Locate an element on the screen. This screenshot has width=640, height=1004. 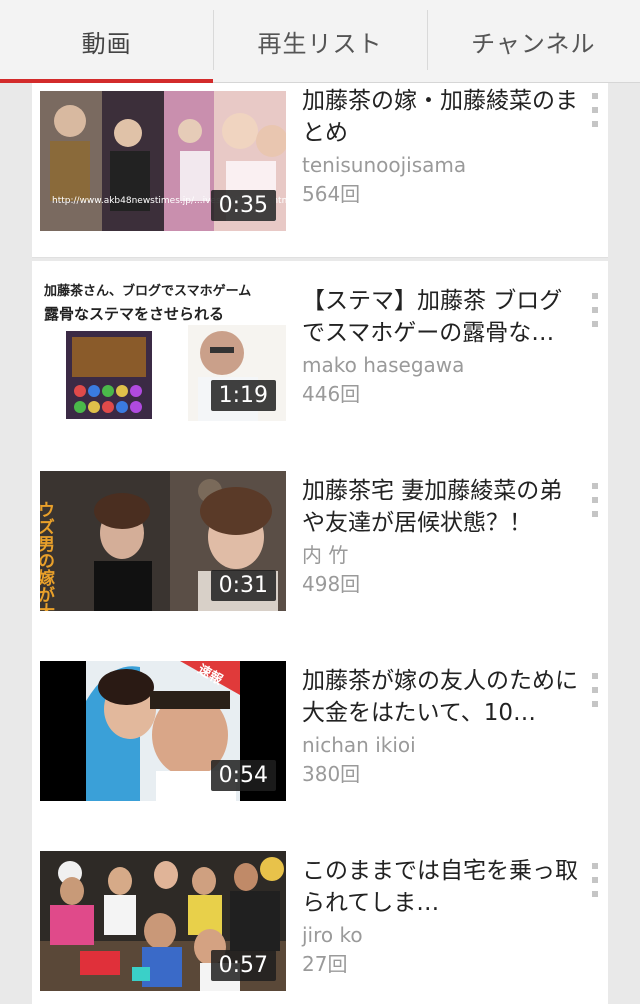
video-title: 加藤茶宅 妻加藤綾菜の弟や友達が居候状態？！ is located at coordinates (442, 507).